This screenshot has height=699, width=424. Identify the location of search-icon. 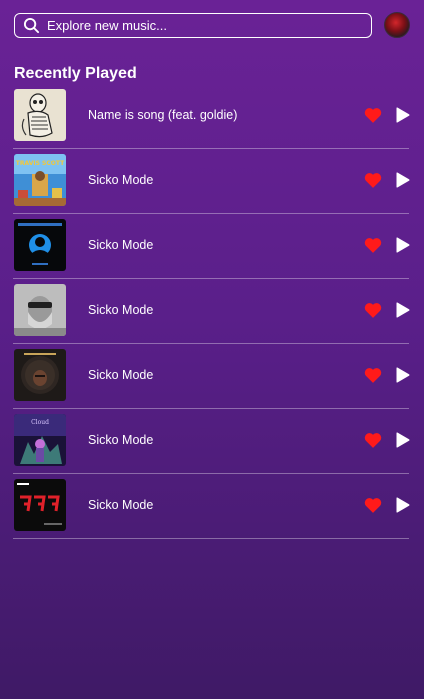
(31, 25).